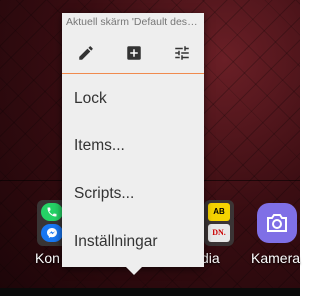 This screenshot has height=296, width=320. I want to click on news-app-icon-ab: AB, so click(219, 212).